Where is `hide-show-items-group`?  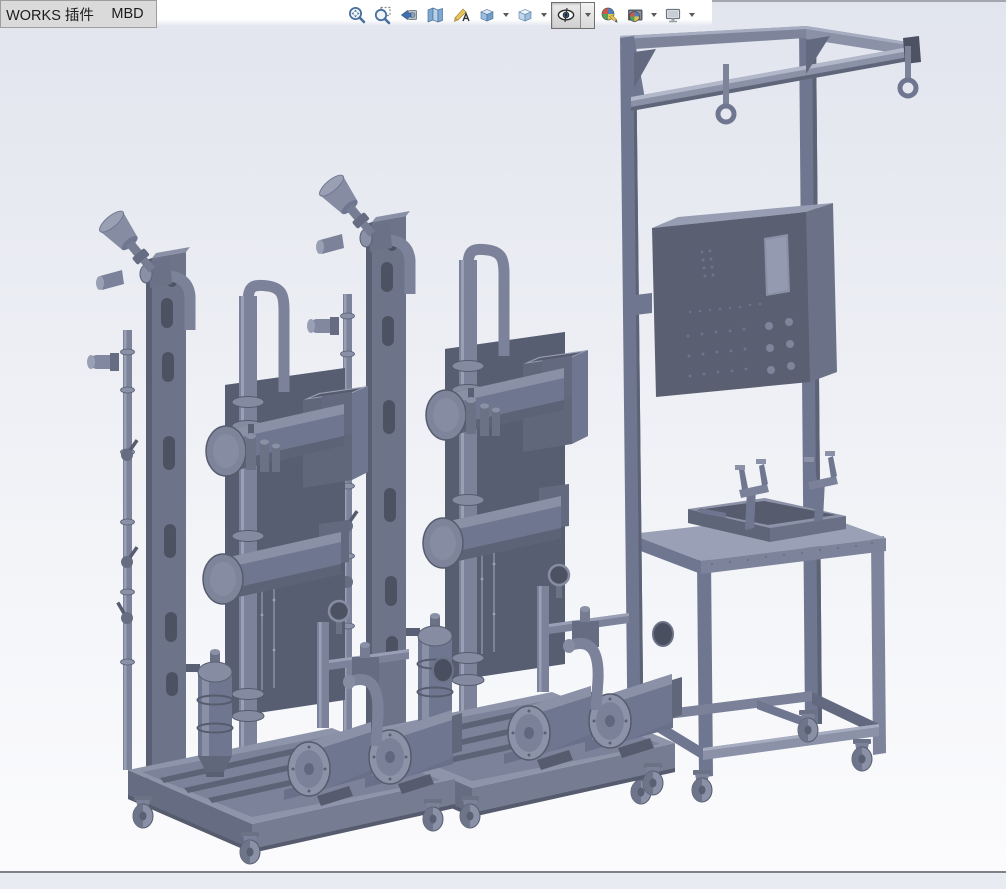
hide-show-items-group is located at coordinates (573, 15).